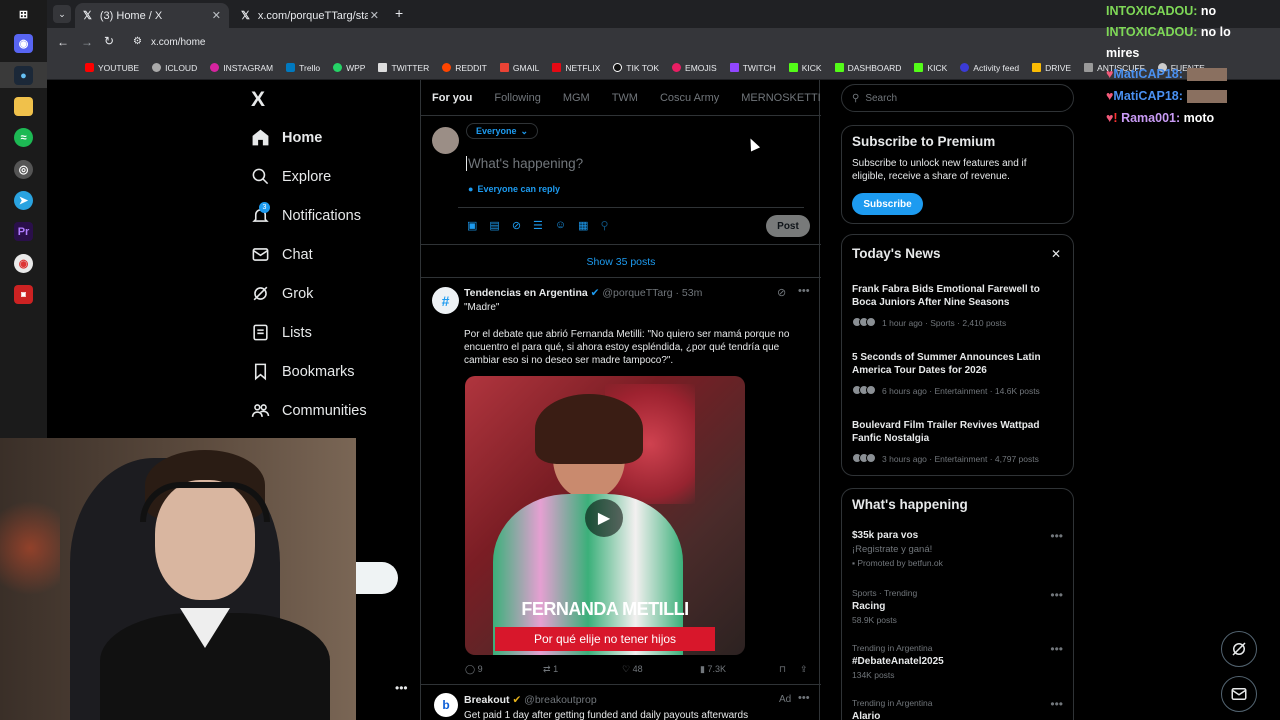 Image resolution: width=1280 pixels, height=720 pixels. I want to click on bookmark-item: TWITTER, so click(403, 68).